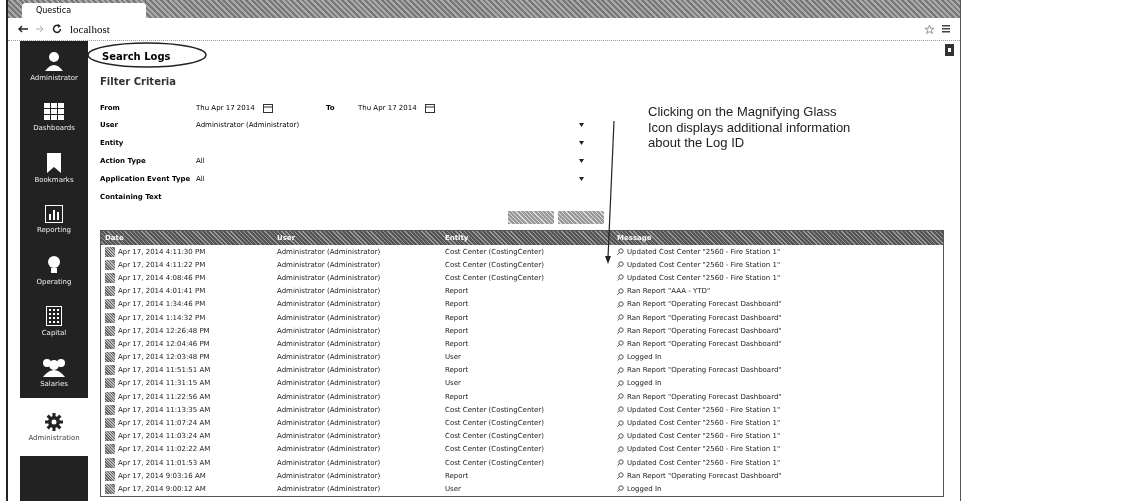 The height and width of the screenshot is (501, 1128). What do you see at coordinates (949, 50) in the screenshot?
I see `panel-icon` at bounding box center [949, 50].